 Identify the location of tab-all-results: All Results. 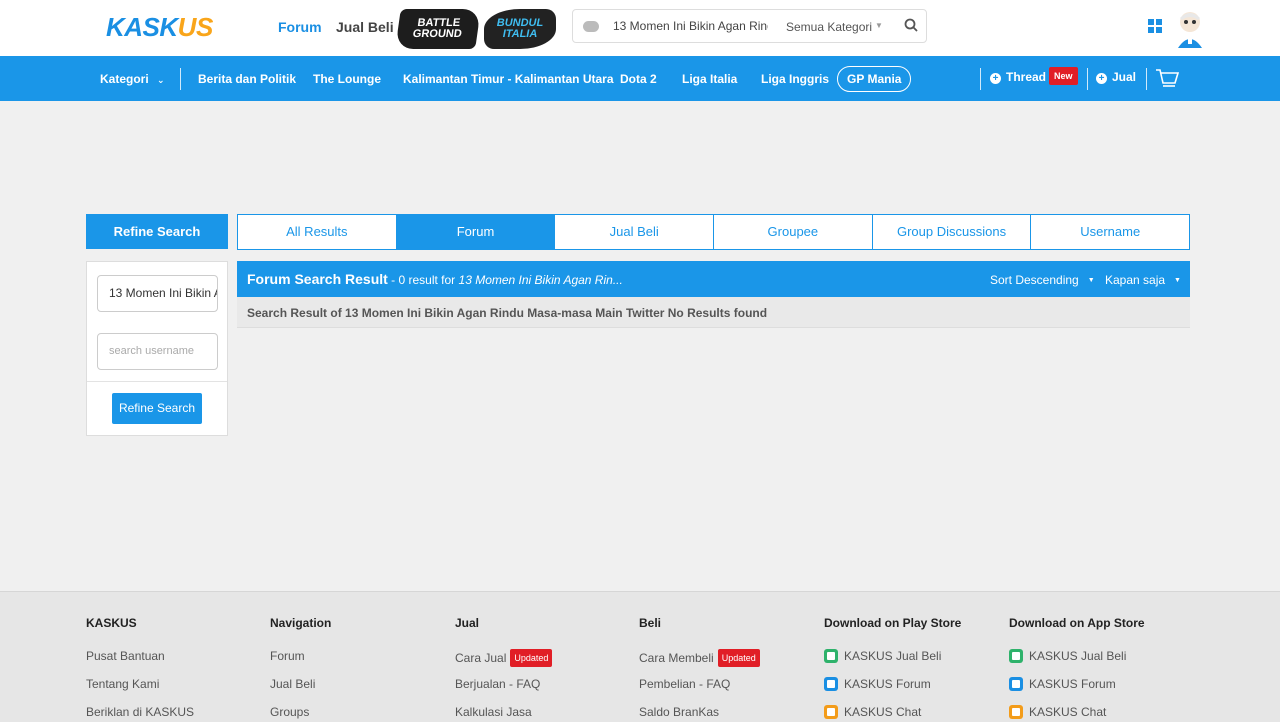
(317, 232).